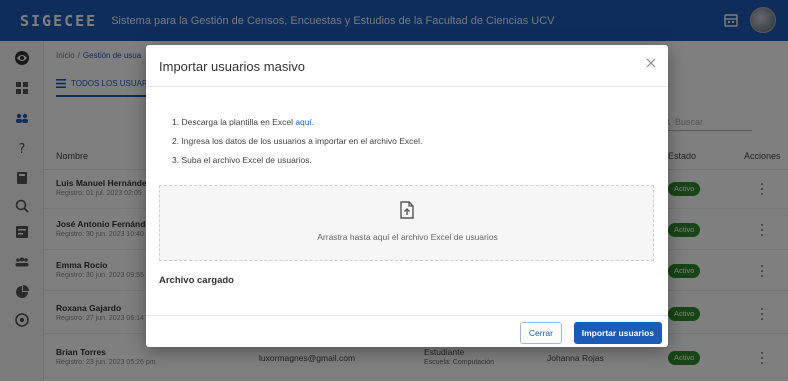 The image size is (788, 381). What do you see at coordinates (196, 280) in the screenshot?
I see `loaded-file-title: Archivo cargado` at bounding box center [196, 280].